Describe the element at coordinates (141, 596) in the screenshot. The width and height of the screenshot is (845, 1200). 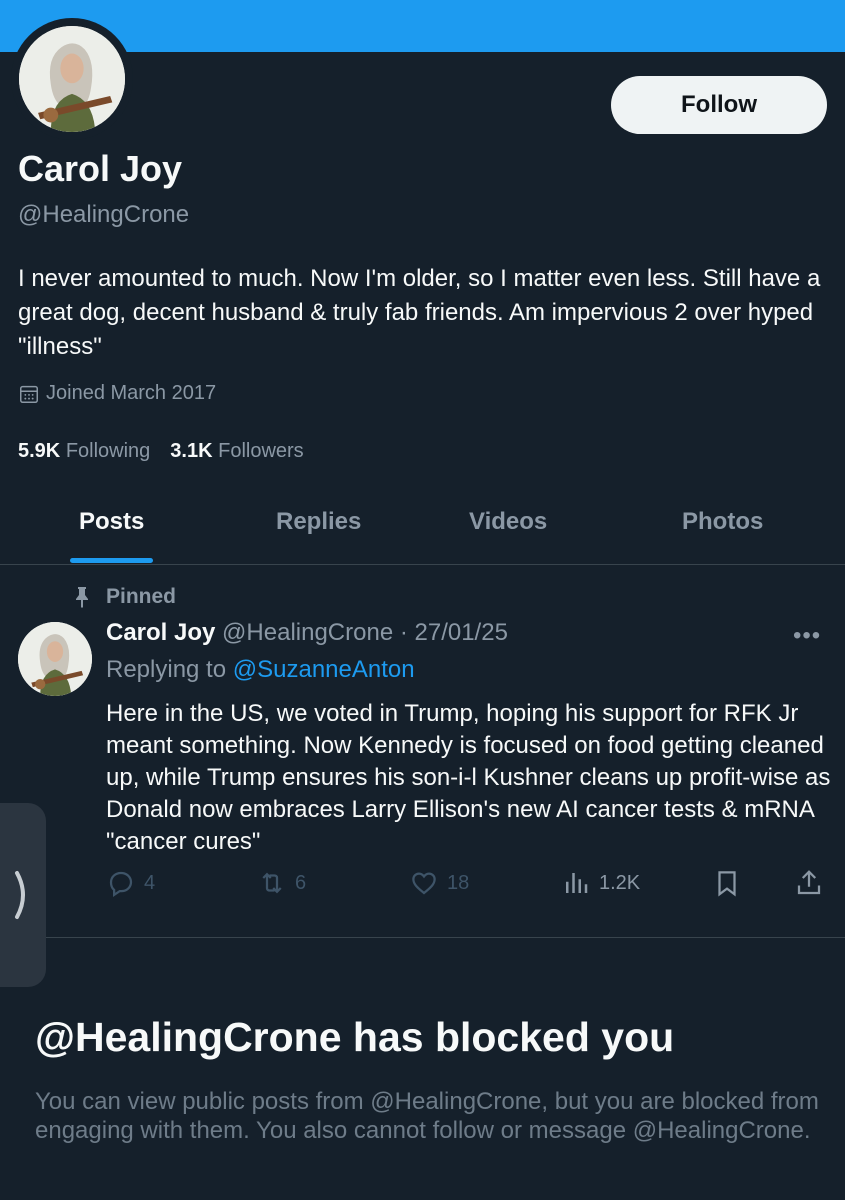
I see `pinned-text: Pinned` at that location.